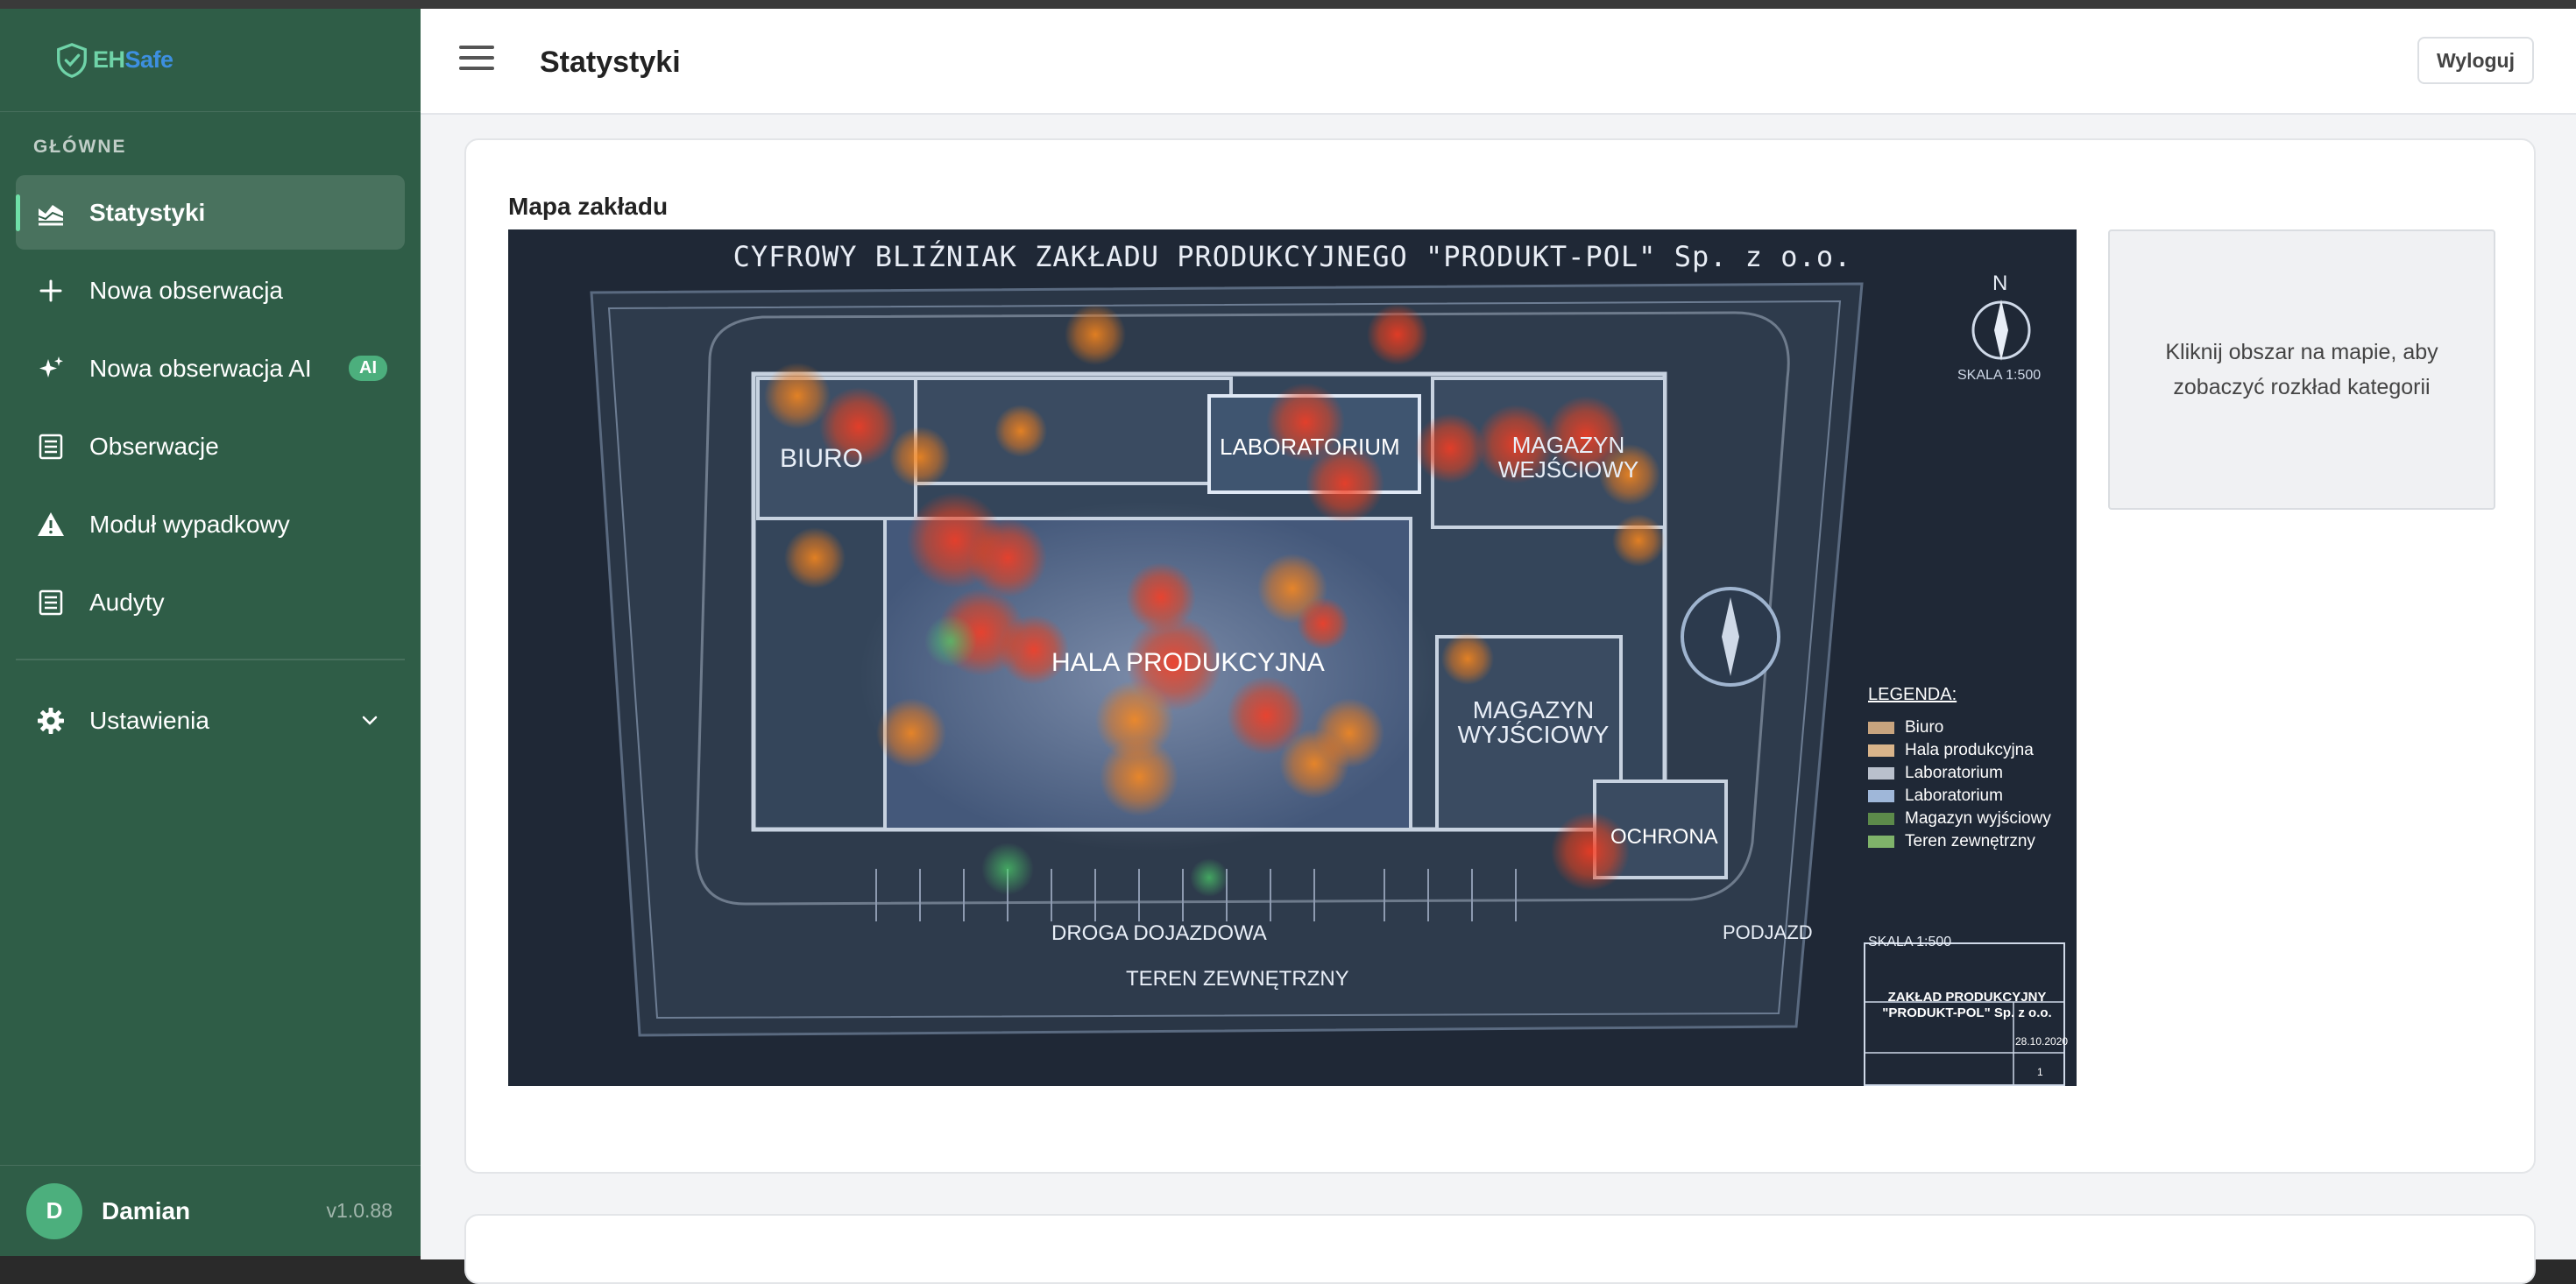 This screenshot has width=2576, height=1284. What do you see at coordinates (149, 720) in the screenshot?
I see `sidebar-item-label: Ustawienia` at bounding box center [149, 720].